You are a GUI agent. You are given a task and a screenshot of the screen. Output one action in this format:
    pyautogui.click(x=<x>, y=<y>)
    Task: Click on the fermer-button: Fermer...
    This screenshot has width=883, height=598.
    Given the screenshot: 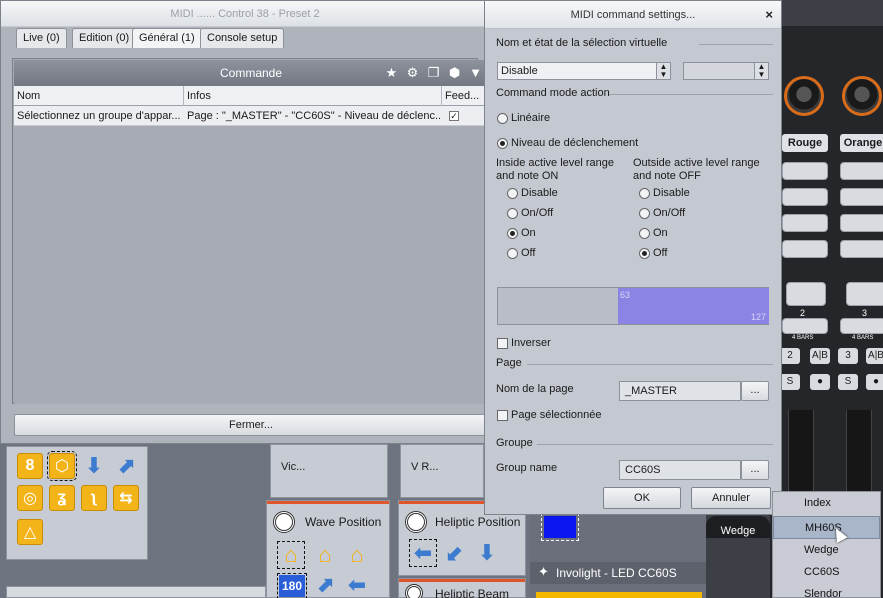 What is the action you would take?
    pyautogui.click(x=251, y=425)
    